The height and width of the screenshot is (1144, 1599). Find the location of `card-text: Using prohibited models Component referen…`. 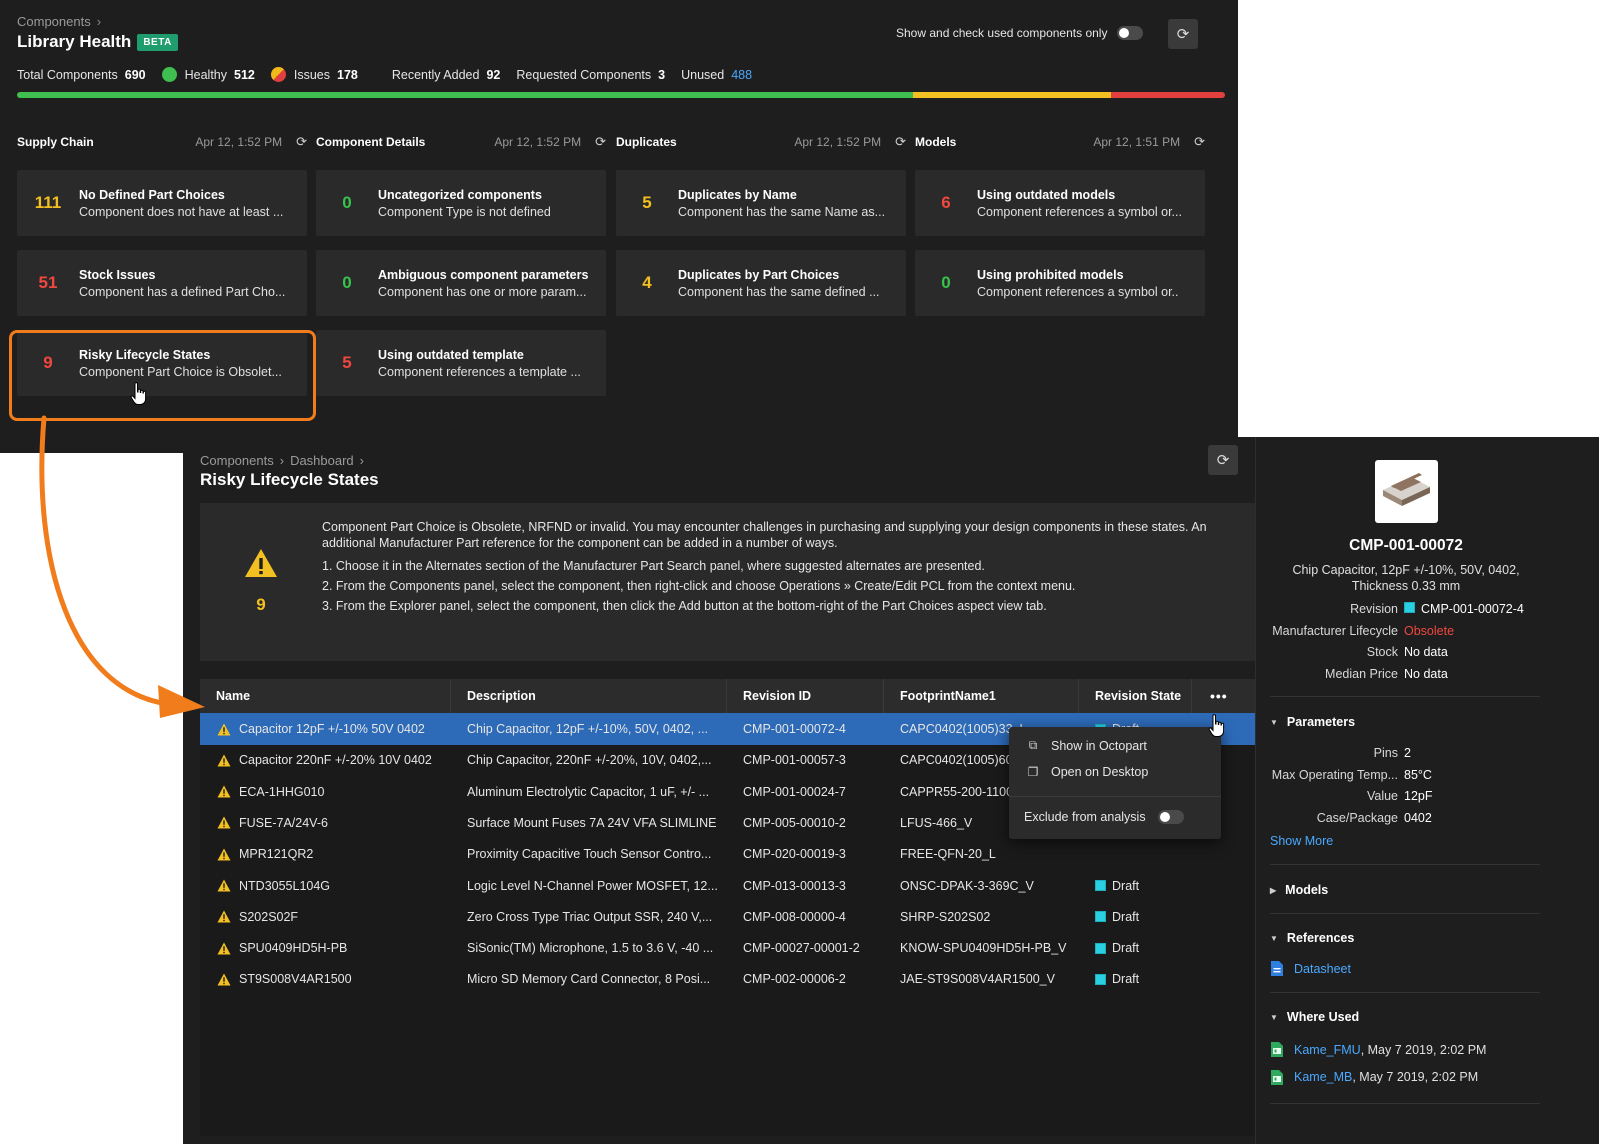

card-text: Using prohibited models Component referen… is located at coordinates (1091, 283).